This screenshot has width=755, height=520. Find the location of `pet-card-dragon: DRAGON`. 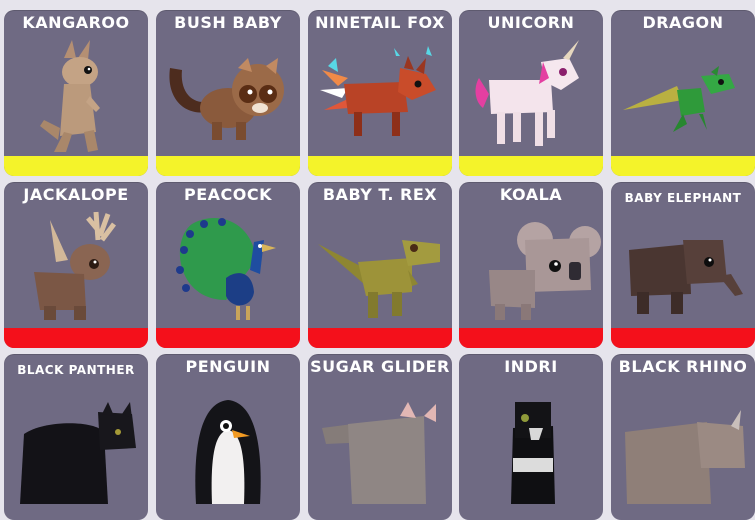

pet-card-dragon: DRAGON is located at coordinates (683, 93).